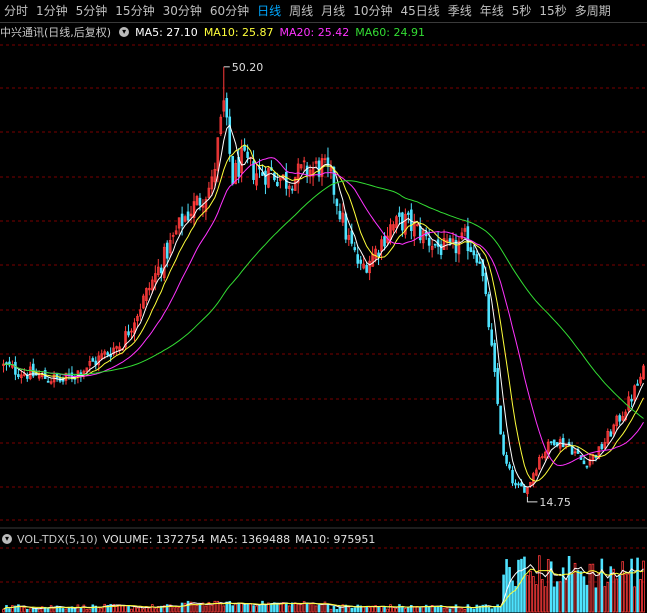 The height and width of the screenshot is (613, 647). Describe the element at coordinates (532, 499) in the screenshot. I see `low-marker-line` at that location.